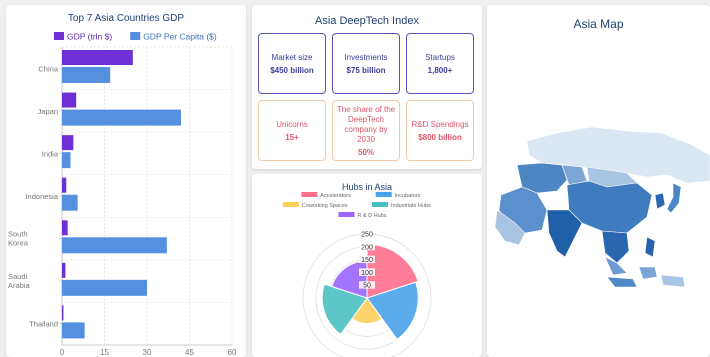 This screenshot has width=710, height=357. I want to click on card-label: R&D Spendings, so click(440, 124).